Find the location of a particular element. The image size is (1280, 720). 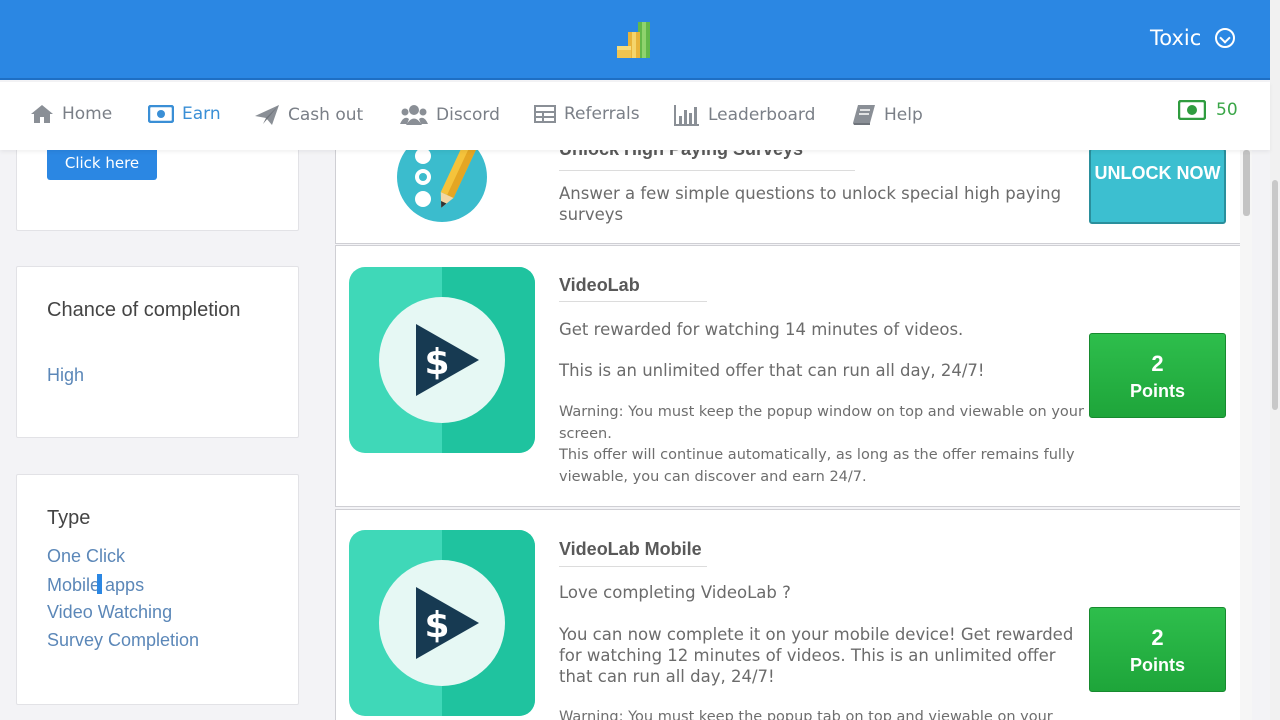

click-here-button: Click here is located at coordinates (102, 163).